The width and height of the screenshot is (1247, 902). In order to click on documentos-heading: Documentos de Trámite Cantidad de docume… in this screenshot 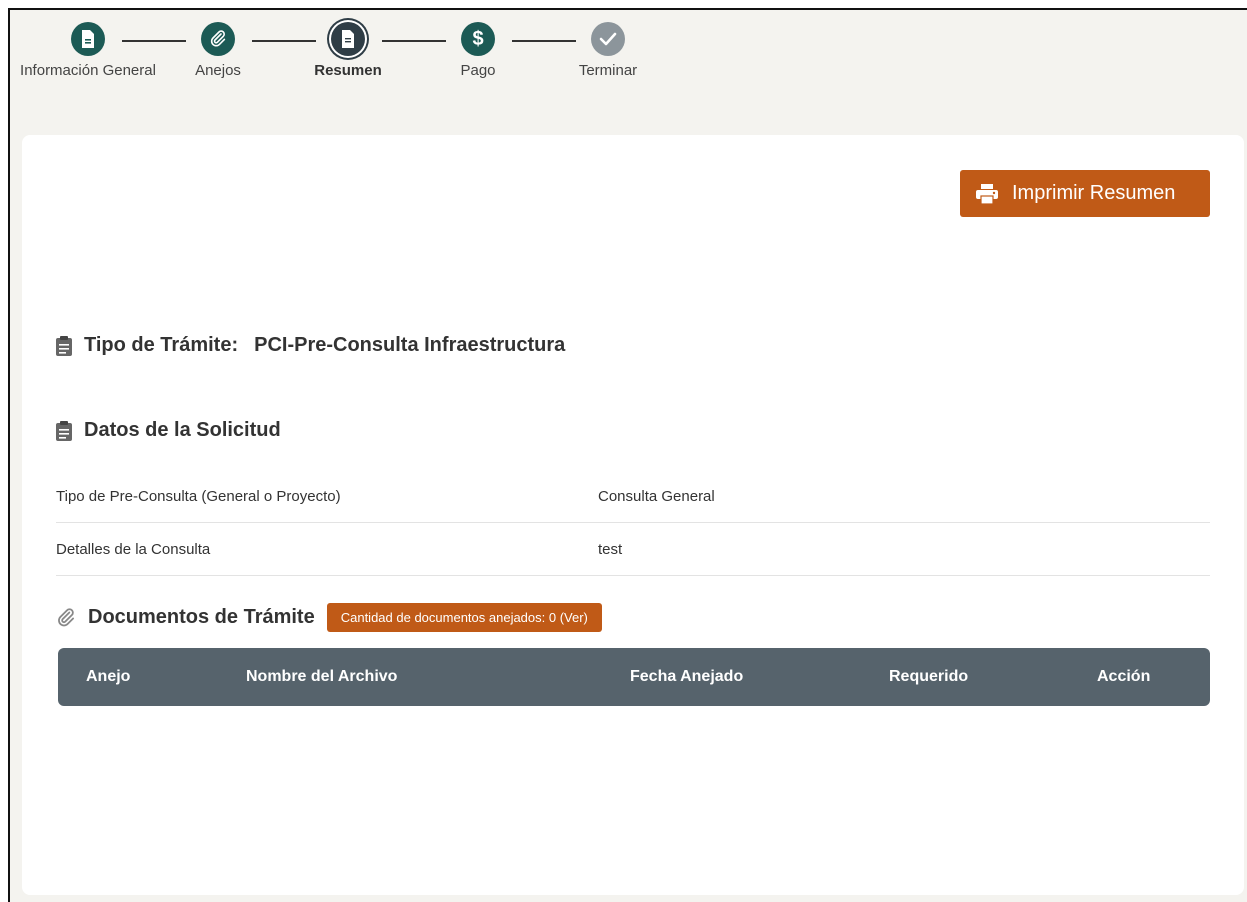, I will do `click(329, 617)`.